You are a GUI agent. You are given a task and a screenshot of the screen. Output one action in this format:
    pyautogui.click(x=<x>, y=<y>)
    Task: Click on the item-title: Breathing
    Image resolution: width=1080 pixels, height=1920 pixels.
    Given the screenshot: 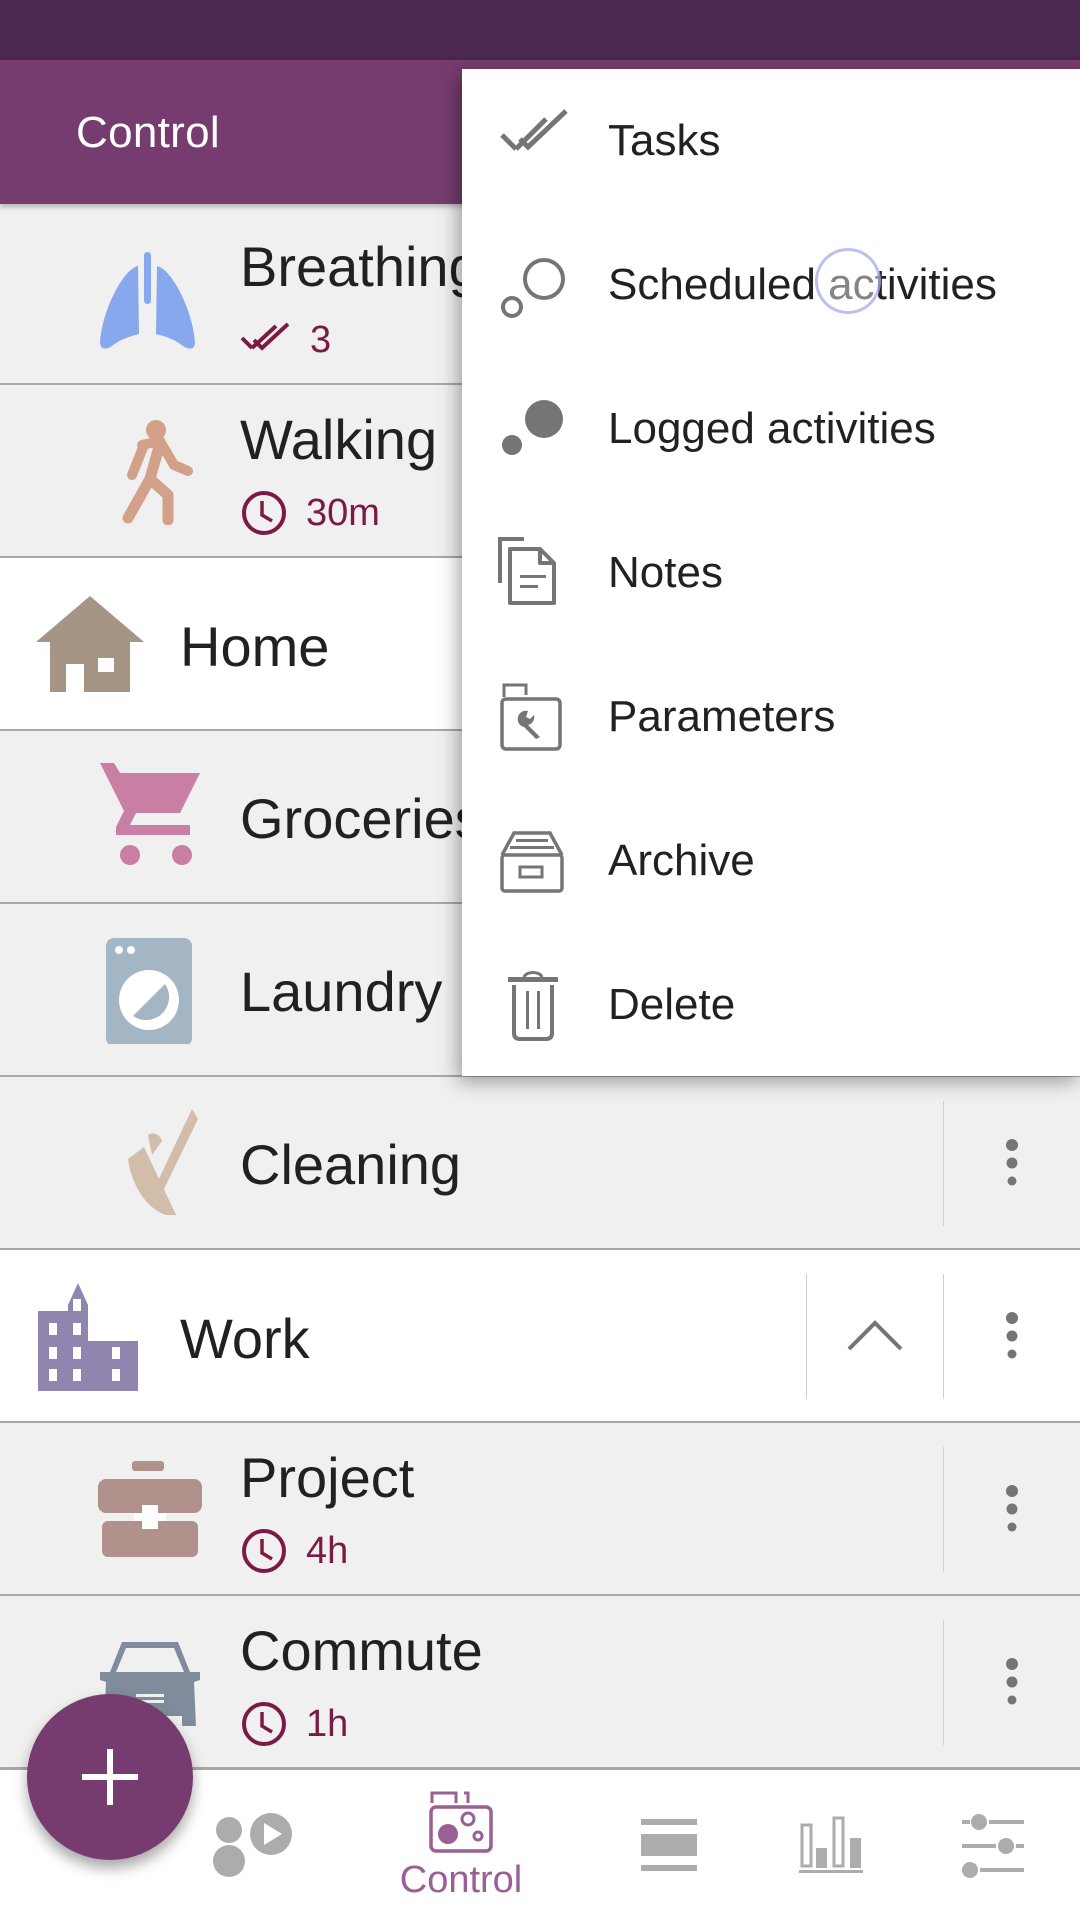 What is the action you would take?
    pyautogui.click(x=360, y=266)
    